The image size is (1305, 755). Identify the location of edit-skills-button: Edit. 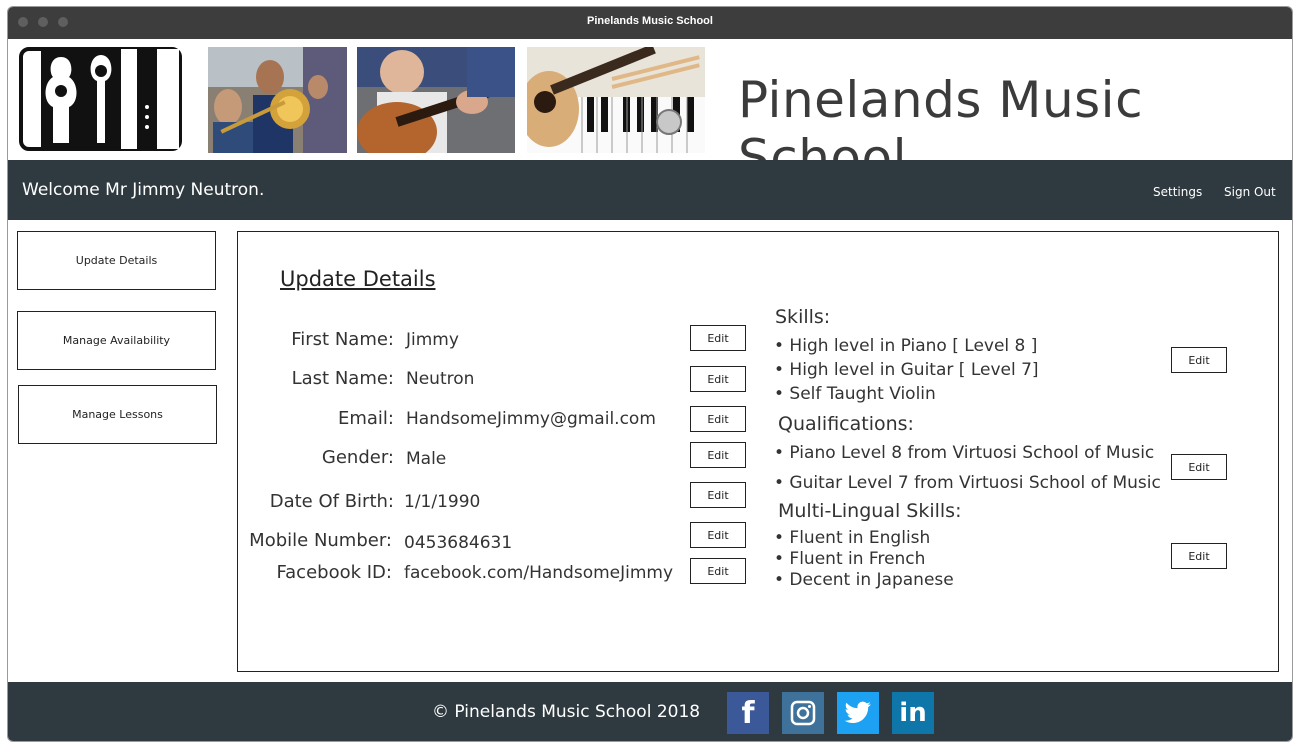
(1199, 360).